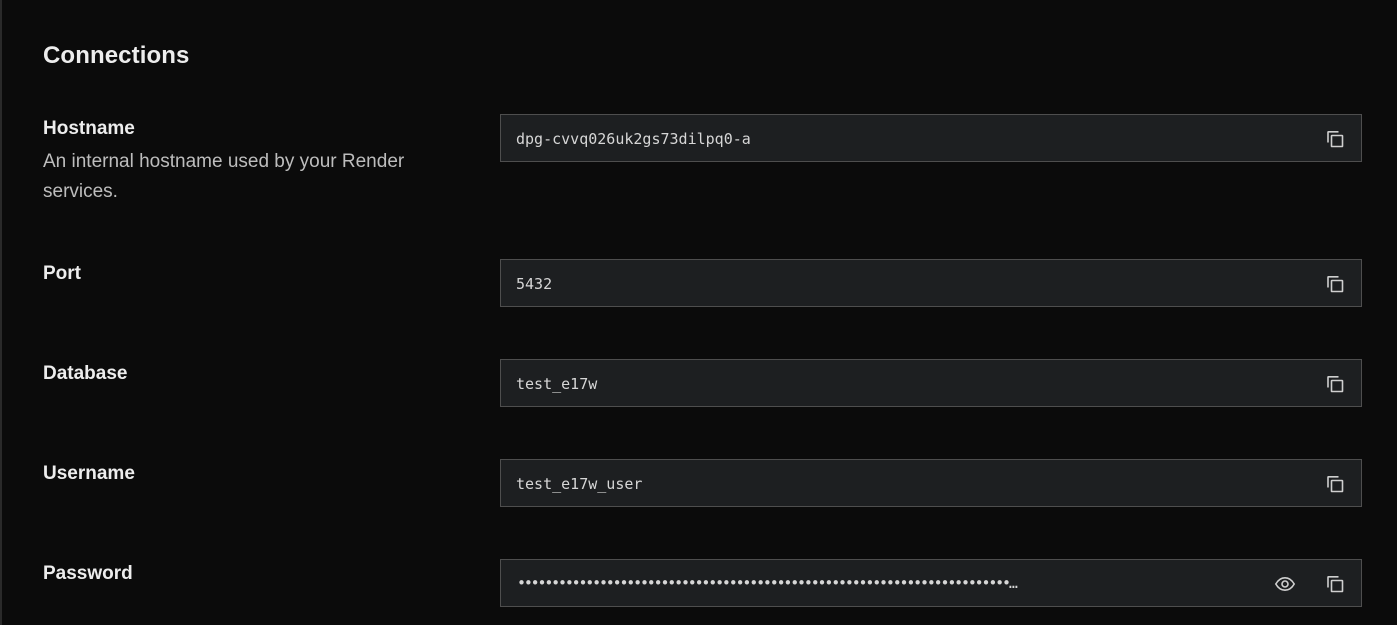 Image resolution: width=1397 pixels, height=625 pixels. What do you see at coordinates (931, 138) in the screenshot?
I see `hostname-field: dpg-cvvq026uk2gs73dilpq0-a` at bounding box center [931, 138].